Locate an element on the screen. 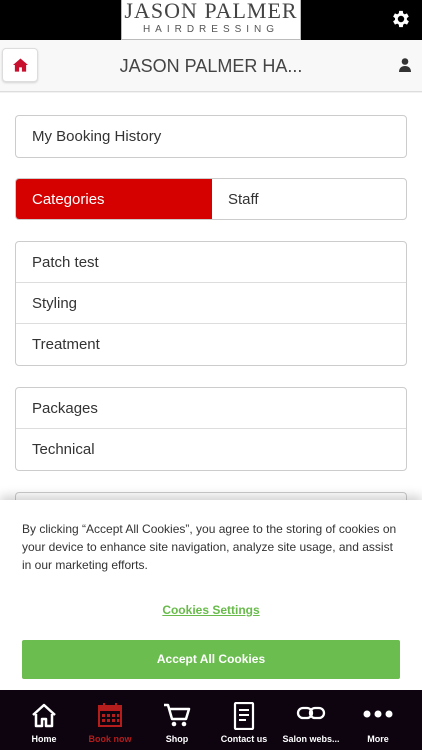 This screenshot has width=422, height=750. cookies-settings-link: Cookies Settings is located at coordinates (211, 610).